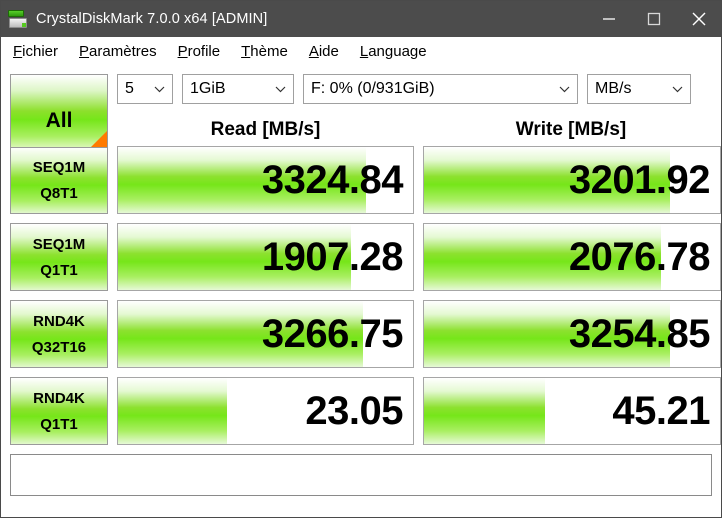  Describe the element at coordinates (40, 51) in the screenshot. I see `menu-label-fichier: ichier` at that location.